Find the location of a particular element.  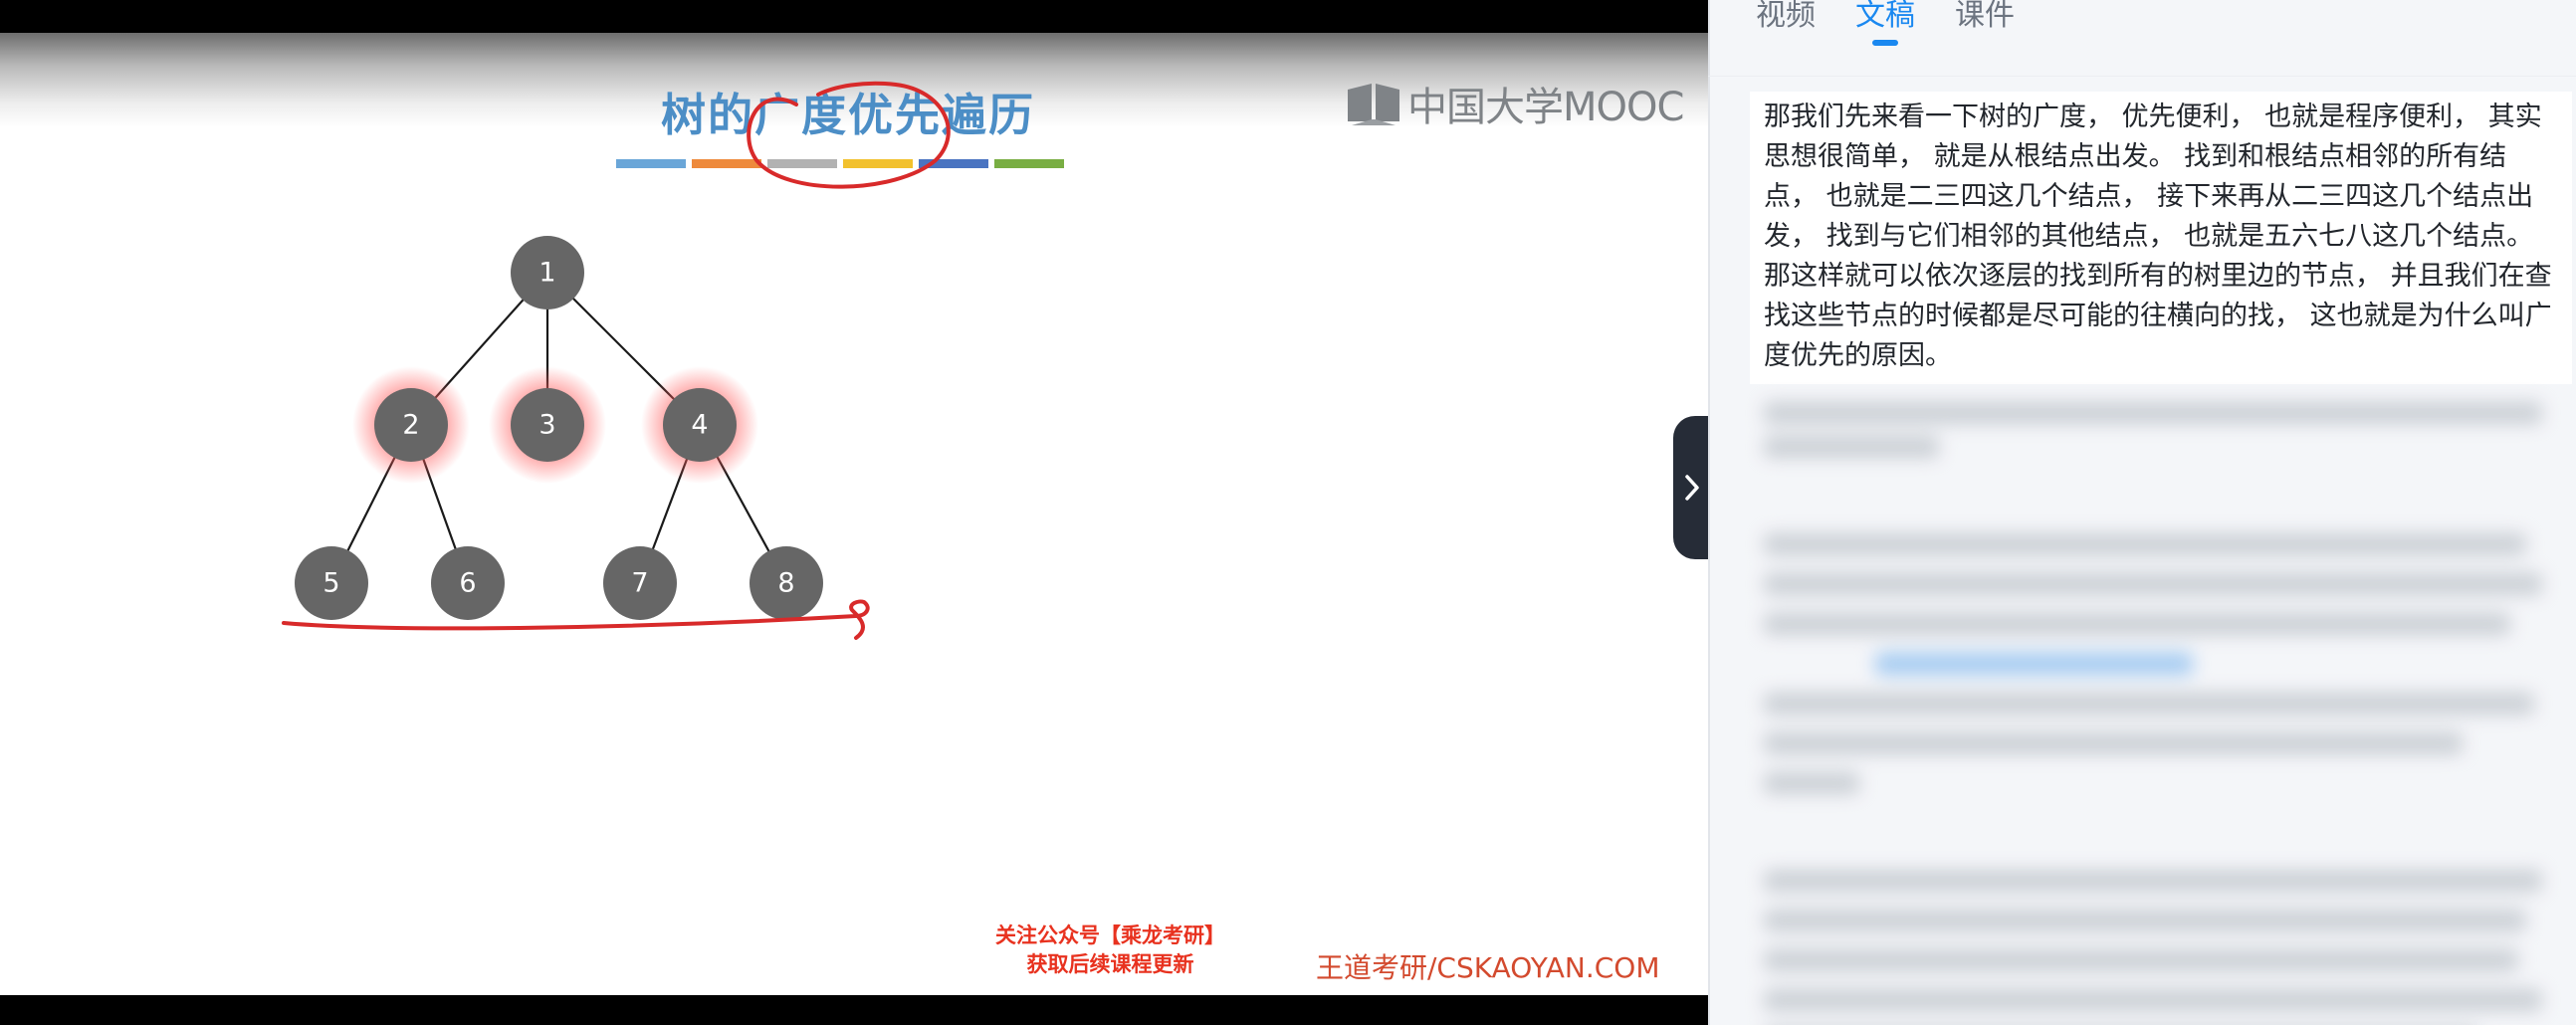

promo-line-2: 获取后续课程更新 is located at coordinates (1110, 964).